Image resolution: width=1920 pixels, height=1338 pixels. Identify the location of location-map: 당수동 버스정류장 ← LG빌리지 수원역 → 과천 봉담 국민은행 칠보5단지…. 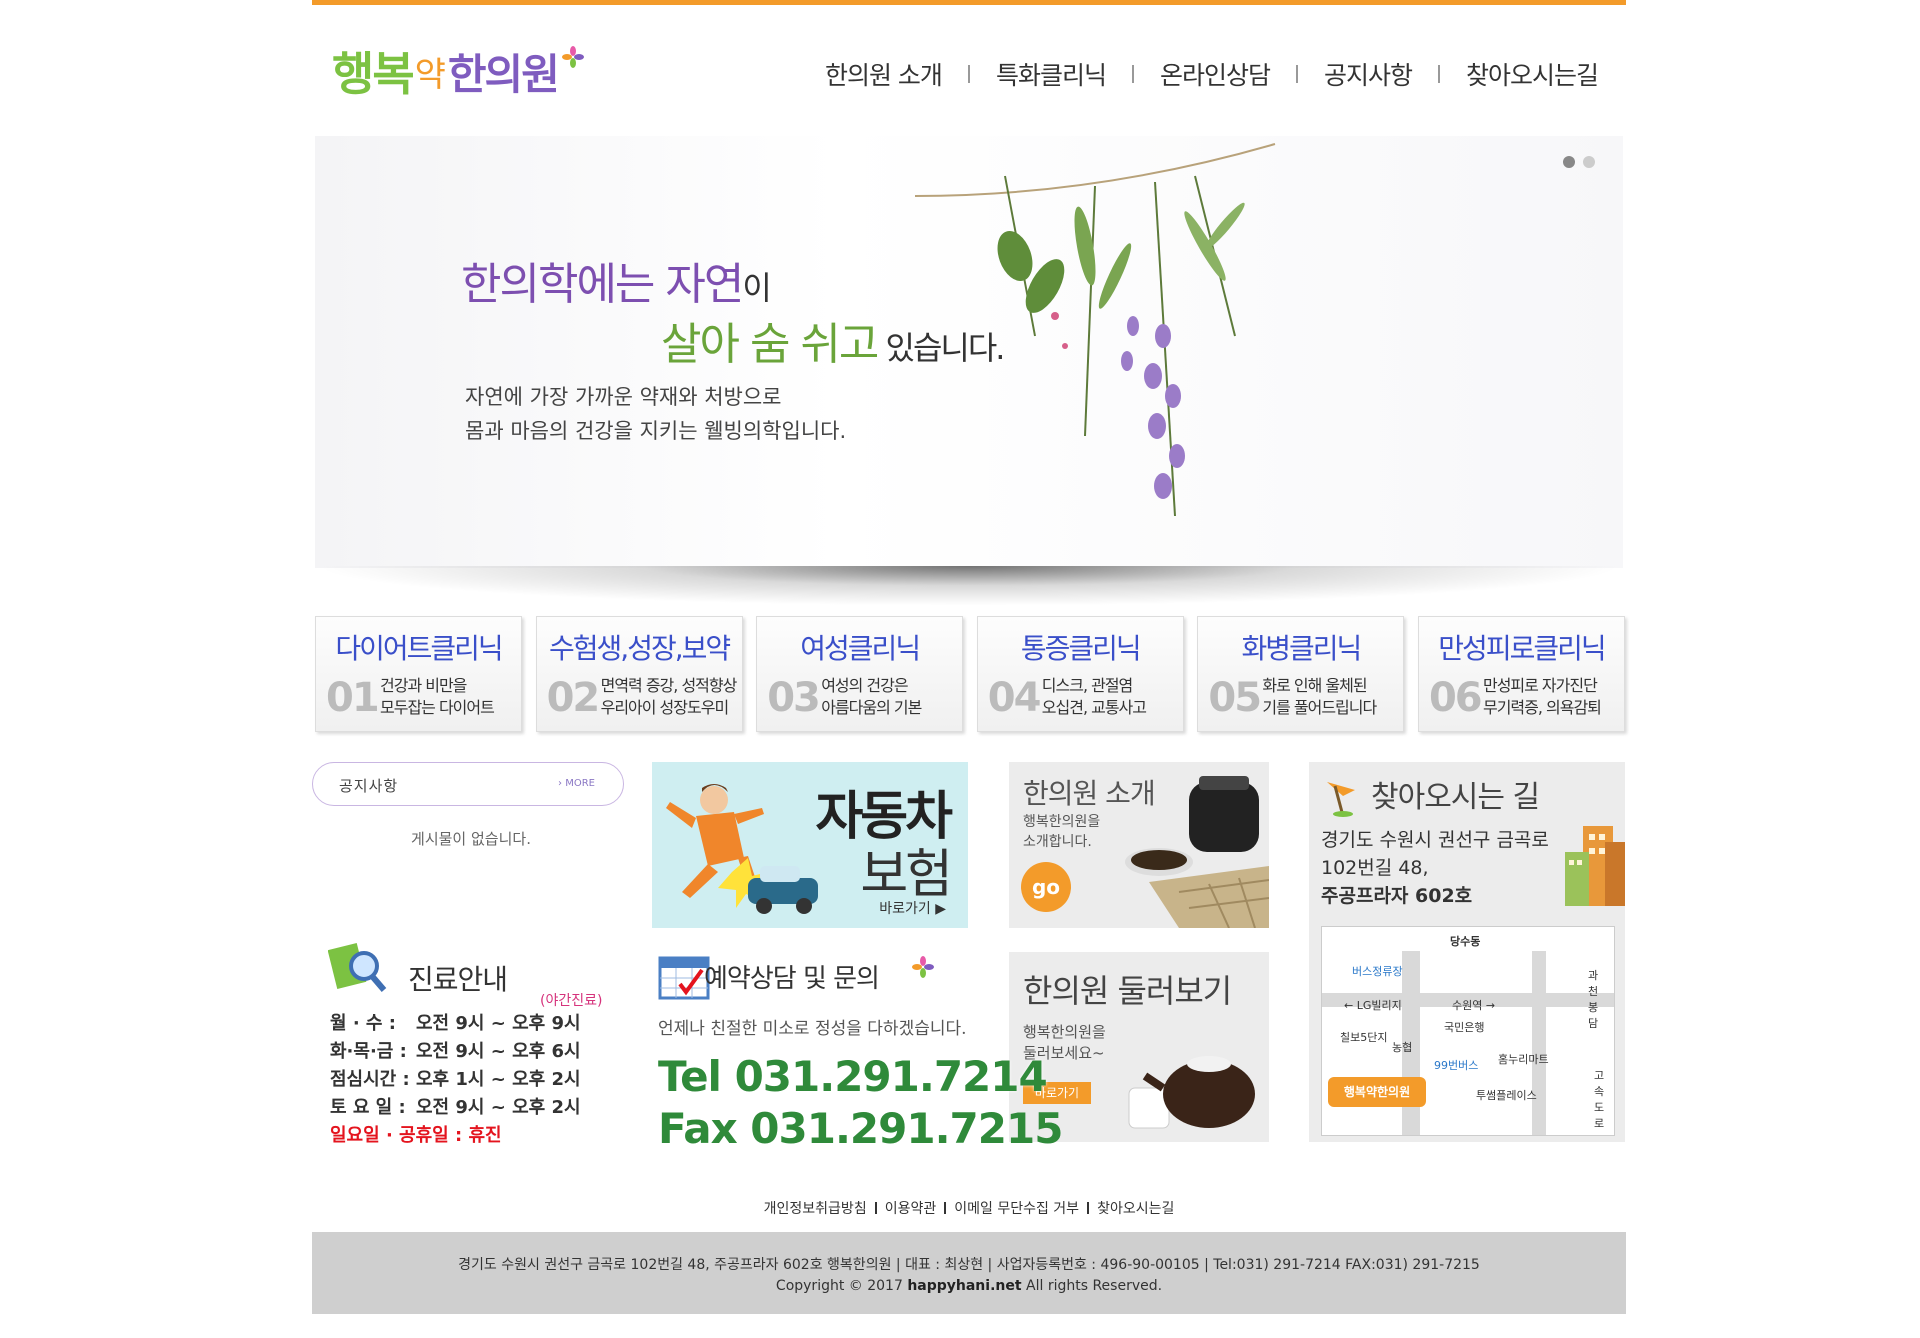
(1468, 1031).